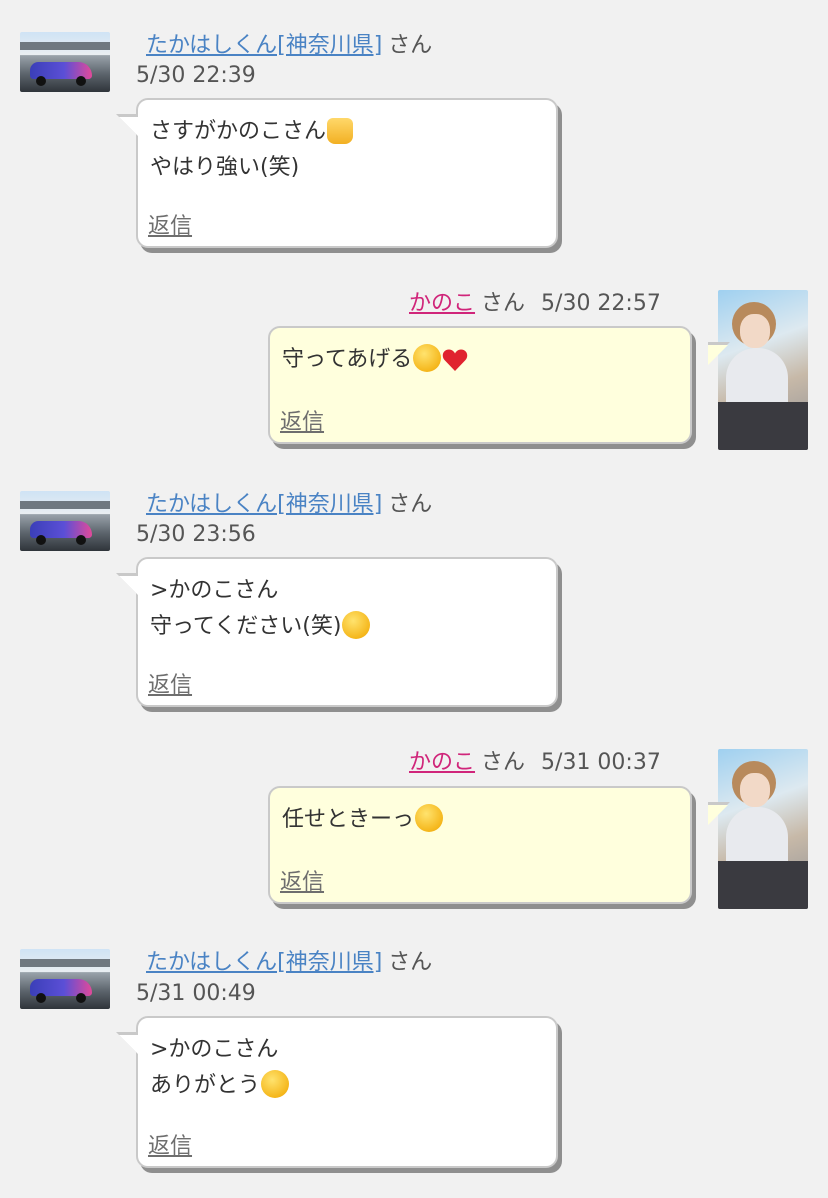 This screenshot has width=828, height=1198. I want to click on timestamp: 5/30 23:56, so click(196, 534).